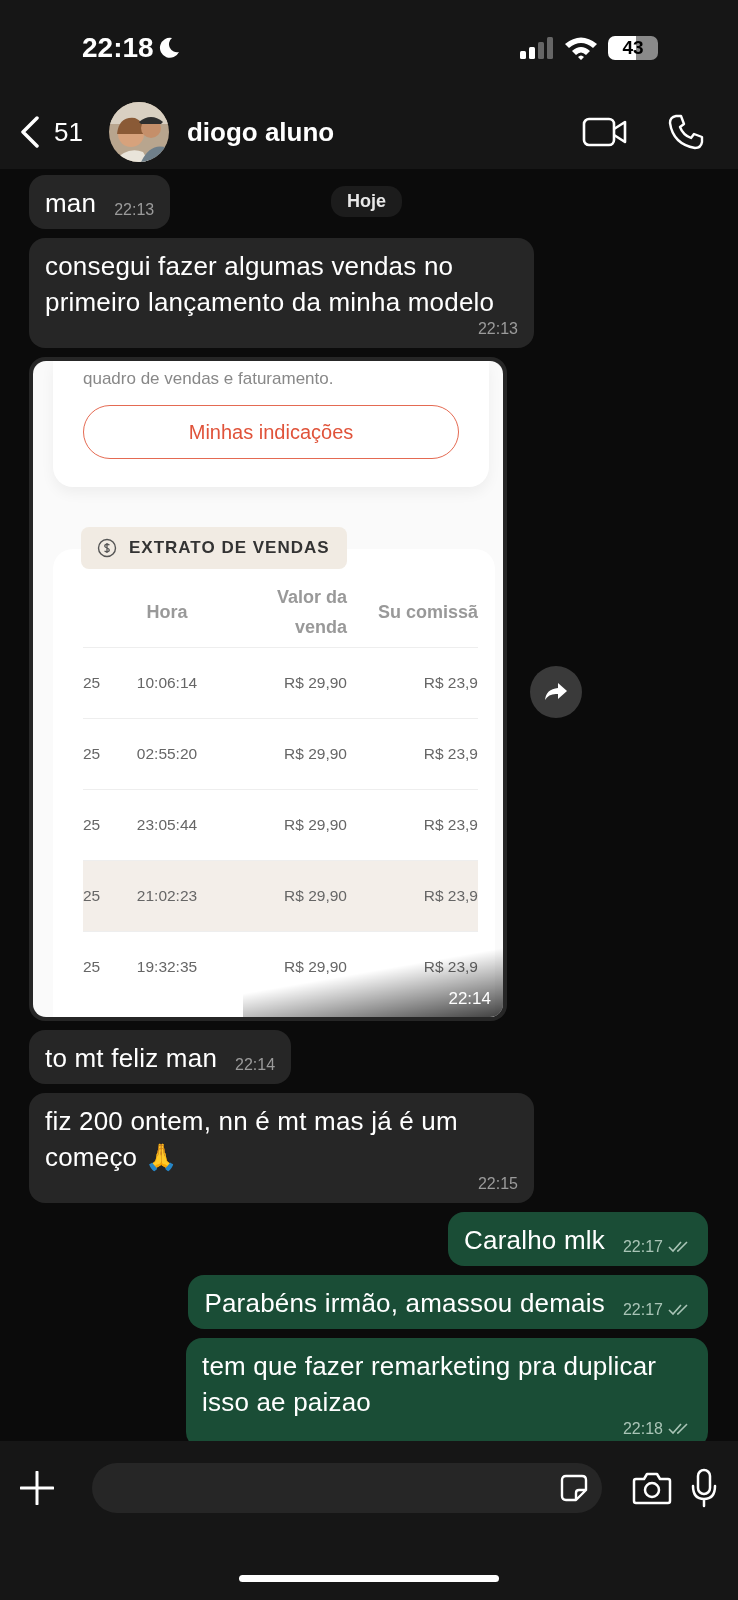  I want to click on message-time: 22:18, so click(642, 1429).